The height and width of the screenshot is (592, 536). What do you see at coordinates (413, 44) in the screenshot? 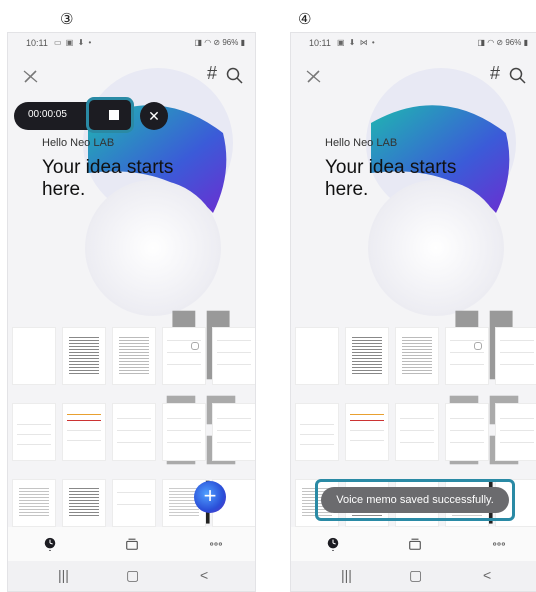
I see `status-bar: 10:11 ▣ ⬇ ⋈ • ◨ ◠ ⊘ 96% ▮` at bounding box center [413, 44].